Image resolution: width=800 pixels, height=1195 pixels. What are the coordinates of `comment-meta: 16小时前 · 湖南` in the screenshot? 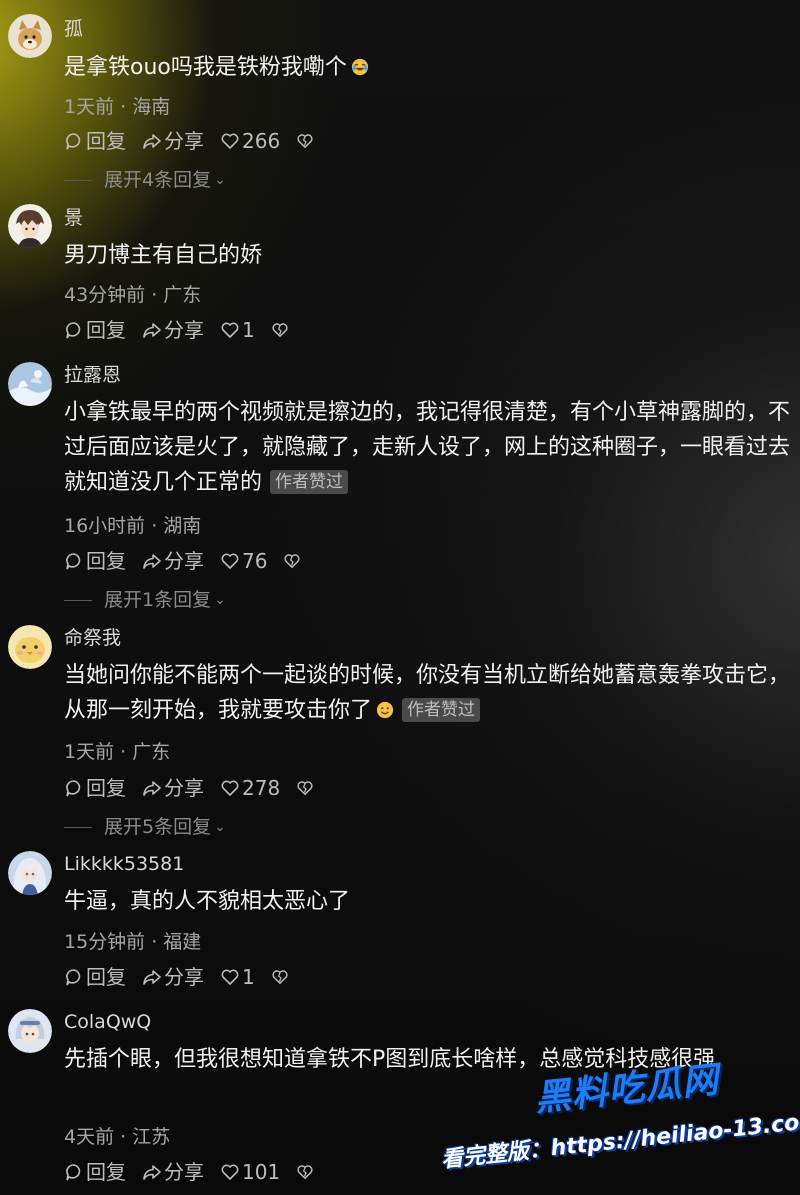 It's located at (133, 526).